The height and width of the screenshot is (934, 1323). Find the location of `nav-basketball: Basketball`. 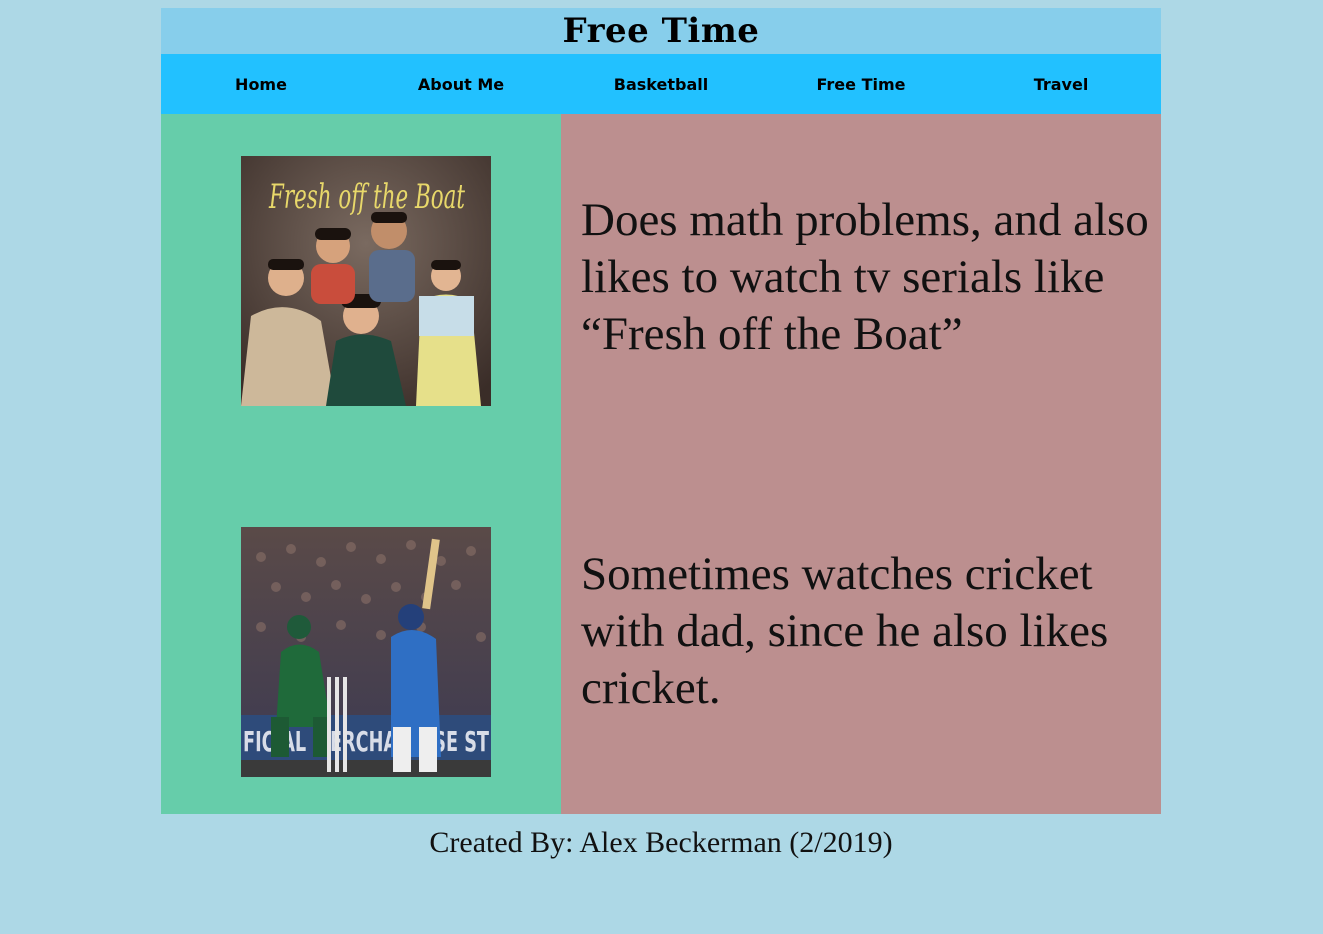

nav-basketball: Basketball is located at coordinates (661, 84).